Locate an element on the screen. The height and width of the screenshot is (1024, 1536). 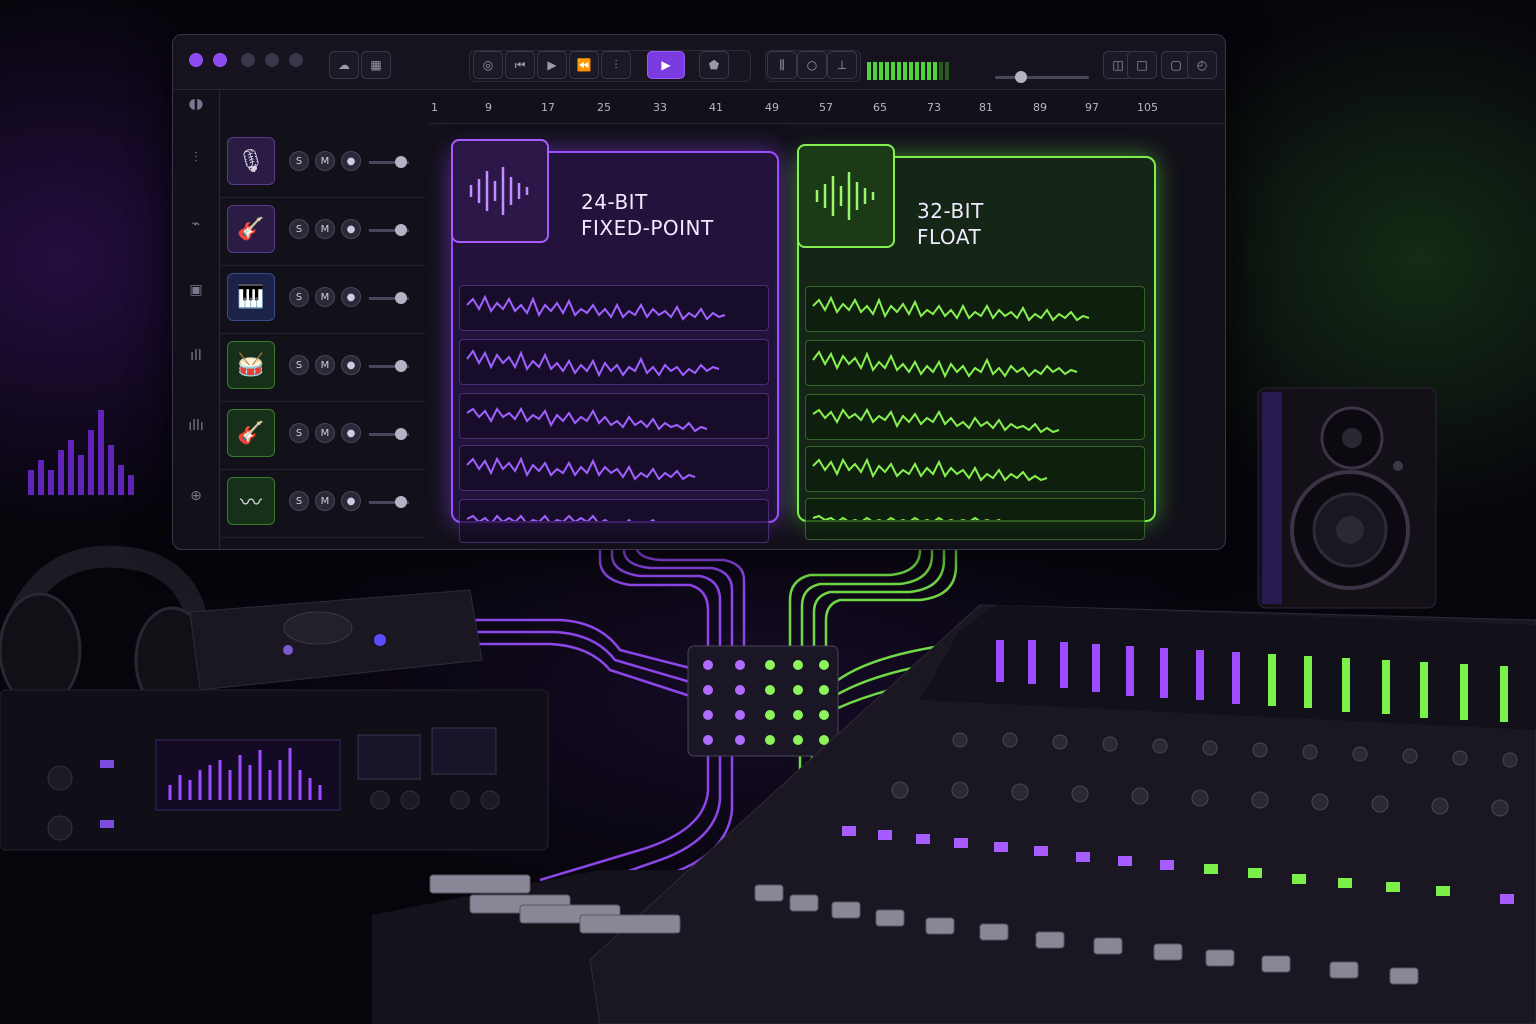
waveform-icon: 〰 is located at coordinates (251, 501).